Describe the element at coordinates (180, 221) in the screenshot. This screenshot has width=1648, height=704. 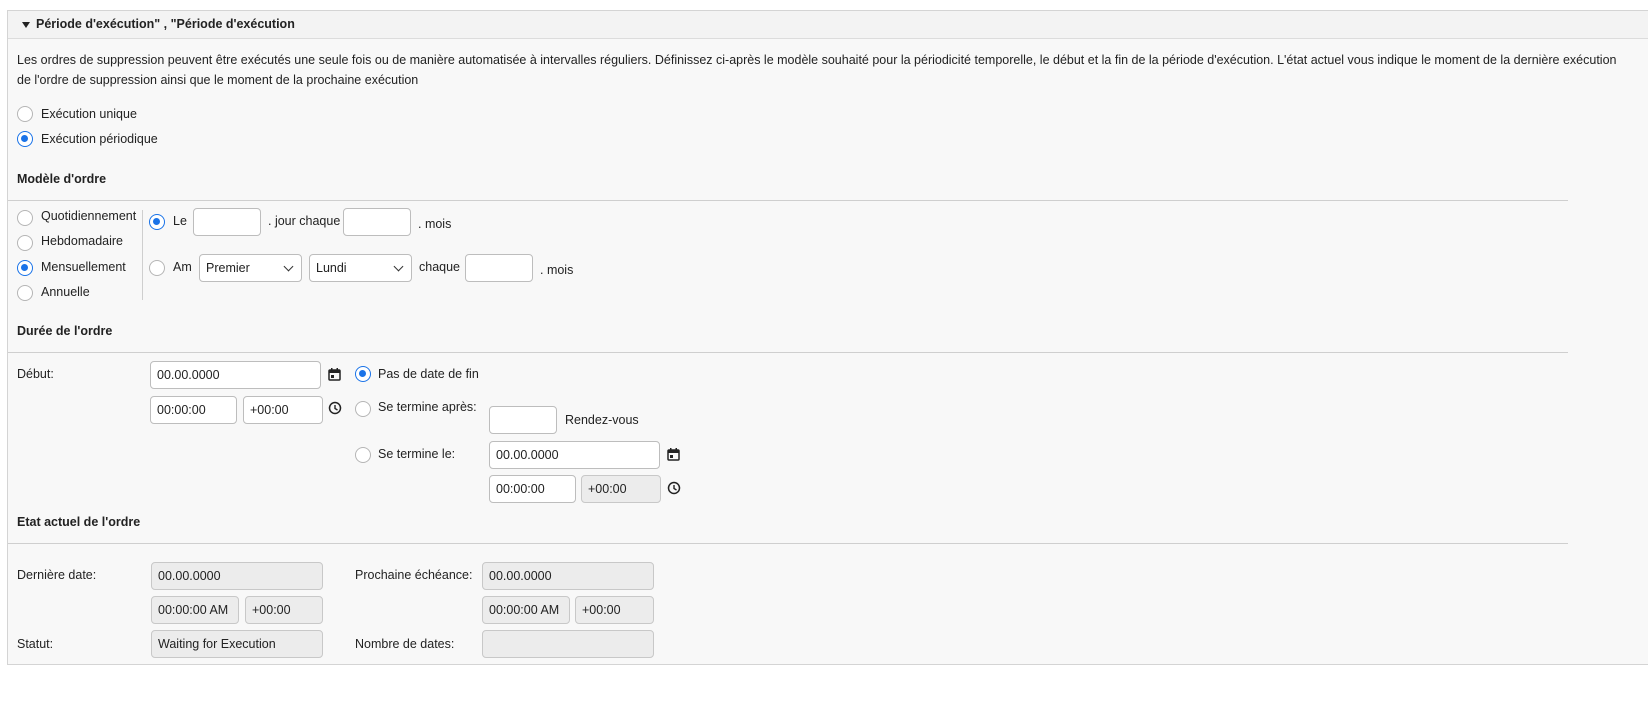
I see `on-day-prefix: Le` at that location.